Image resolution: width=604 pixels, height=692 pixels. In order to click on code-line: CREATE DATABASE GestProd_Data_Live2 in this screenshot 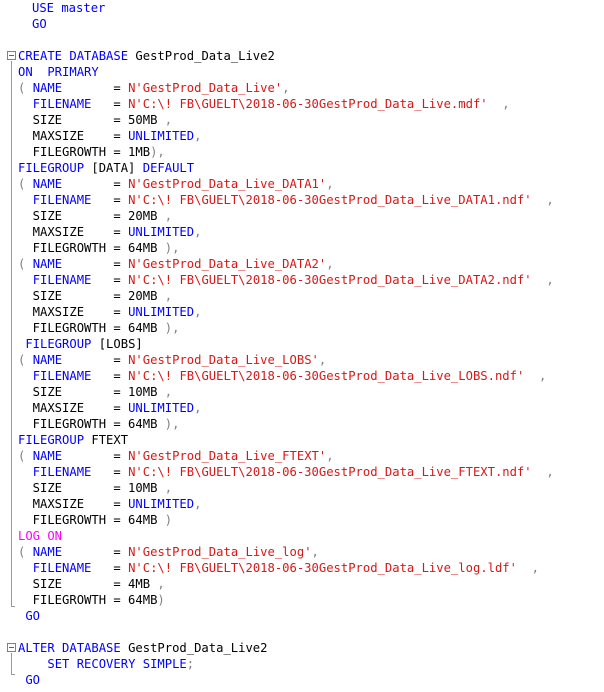, I will do `click(302, 56)`.